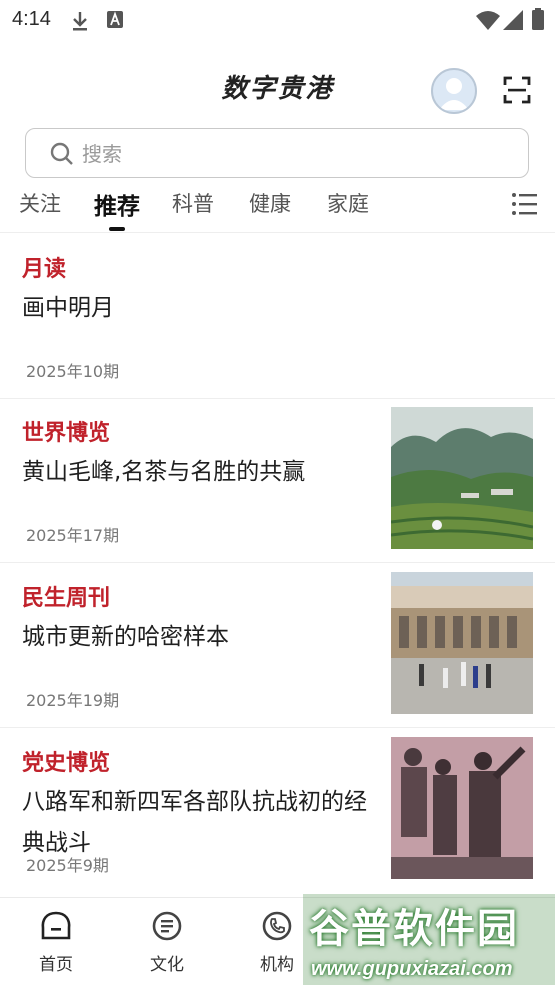 This screenshot has height=986, width=555. I want to click on article-source: 世界博览, so click(66, 433).